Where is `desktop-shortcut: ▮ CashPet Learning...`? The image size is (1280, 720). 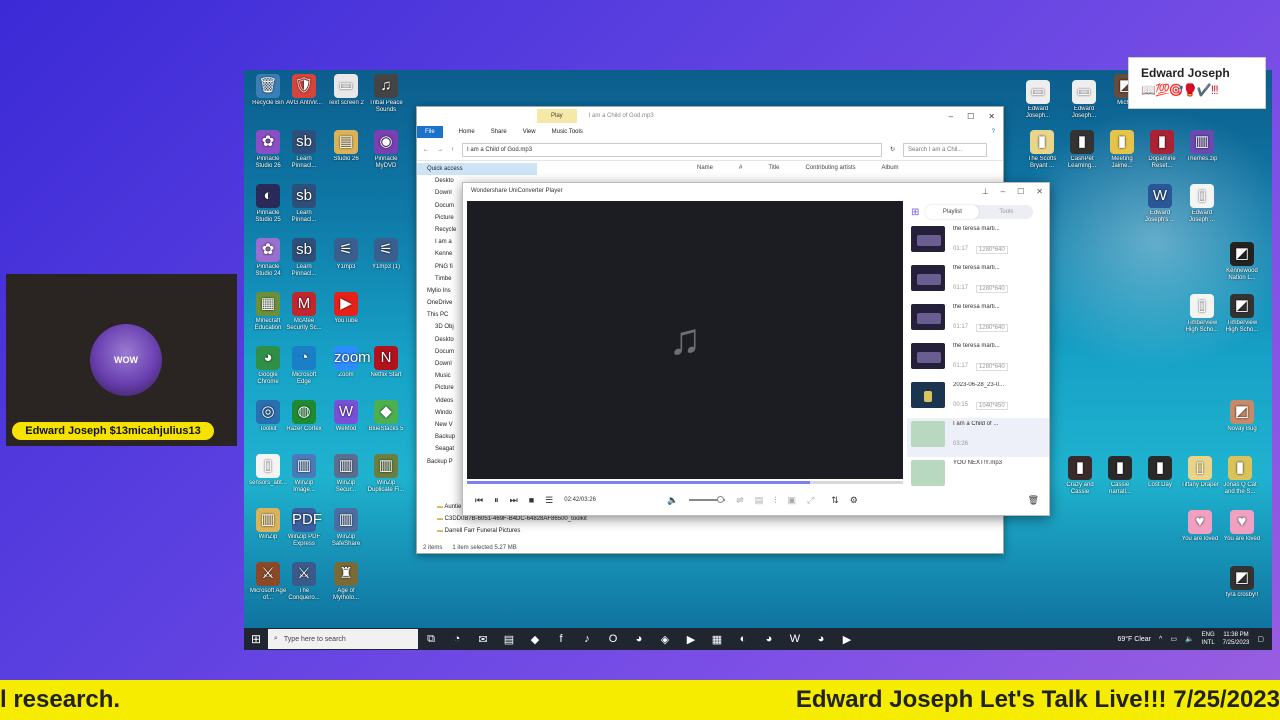 desktop-shortcut: ▮ CashPet Learning... is located at coordinates (1082, 150).